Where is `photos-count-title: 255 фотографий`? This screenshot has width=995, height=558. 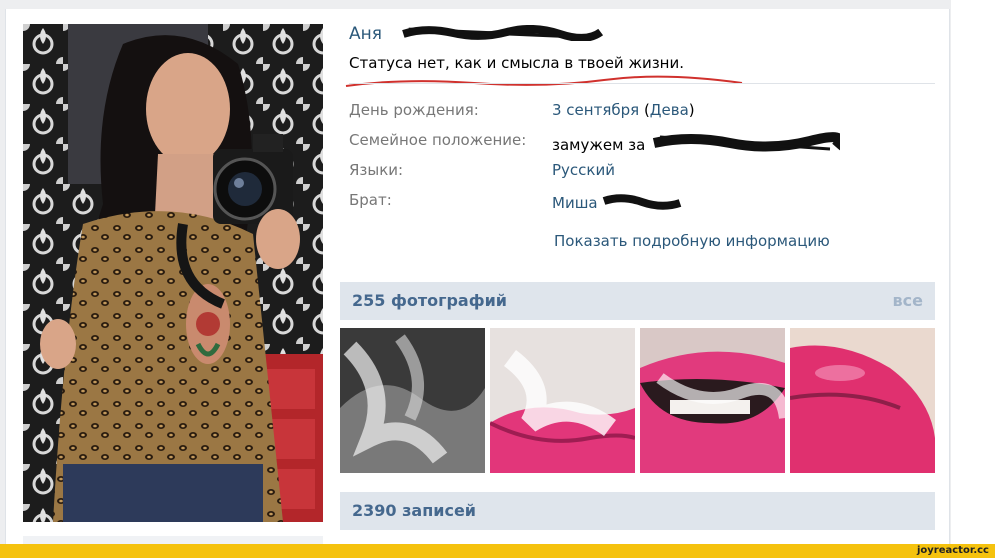
photos-count-title: 255 фотографий is located at coordinates (429, 300).